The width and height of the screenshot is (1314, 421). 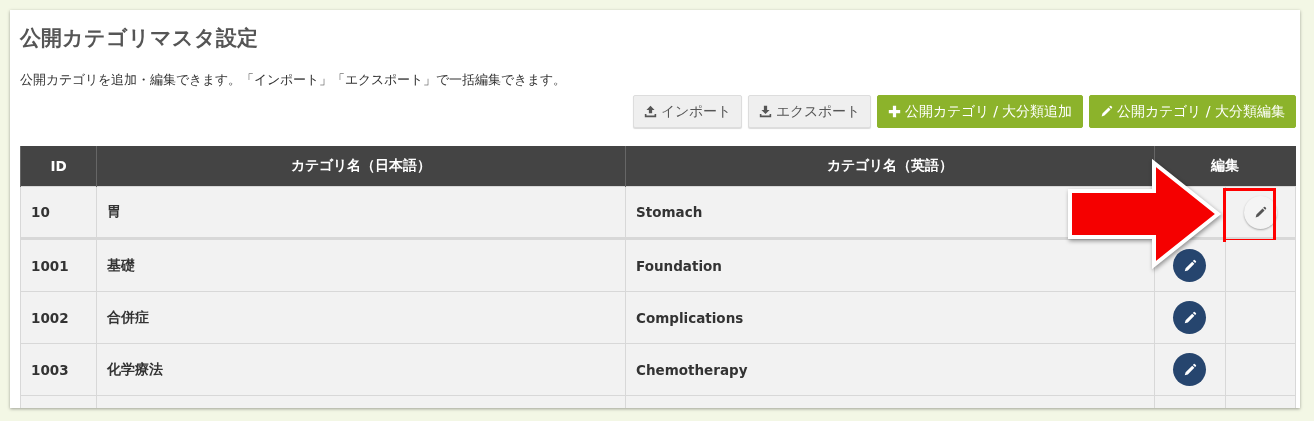 I want to click on export-button: エクスポート, so click(x=809, y=111).